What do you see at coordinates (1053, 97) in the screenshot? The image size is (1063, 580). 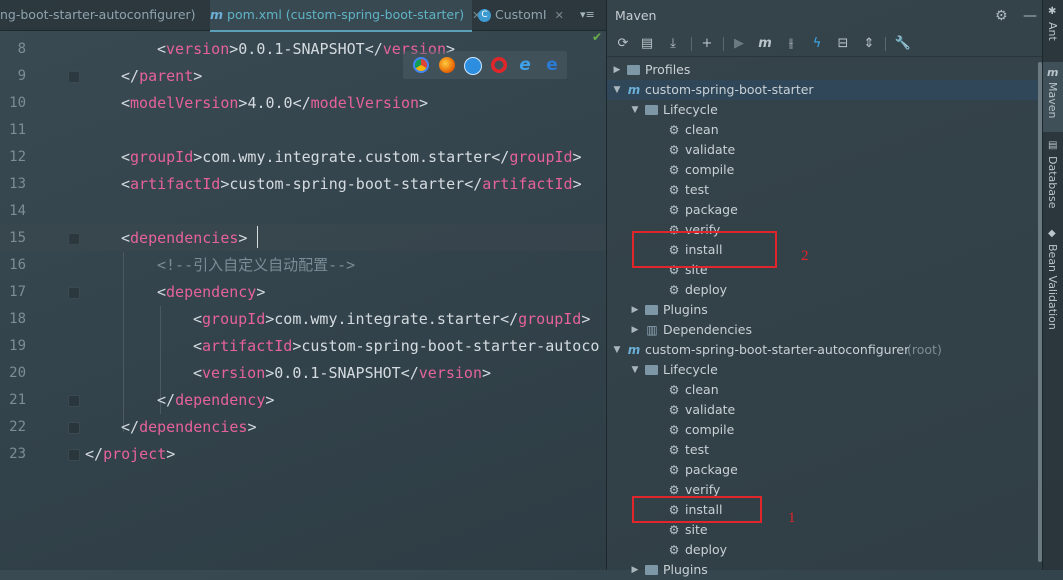 I see `tab-maven: m Maven` at bounding box center [1053, 97].